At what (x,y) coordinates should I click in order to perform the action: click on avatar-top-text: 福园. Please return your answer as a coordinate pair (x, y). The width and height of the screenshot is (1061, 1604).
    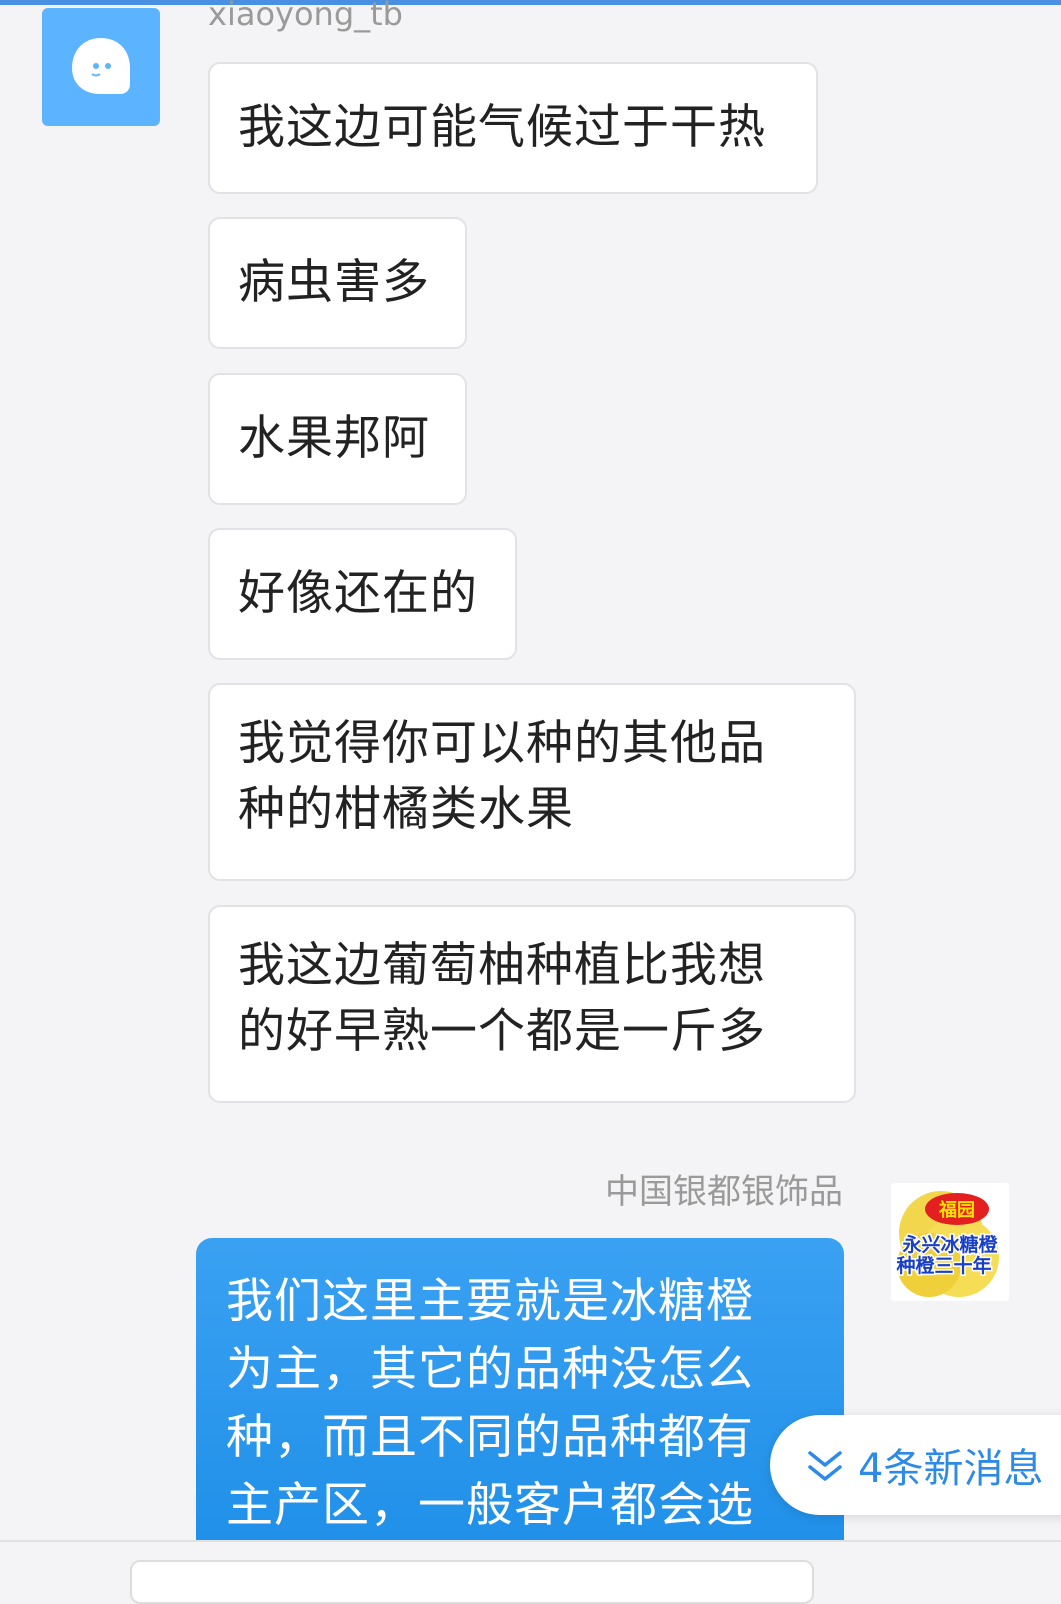
    Looking at the image, I should click on (956, 1210).